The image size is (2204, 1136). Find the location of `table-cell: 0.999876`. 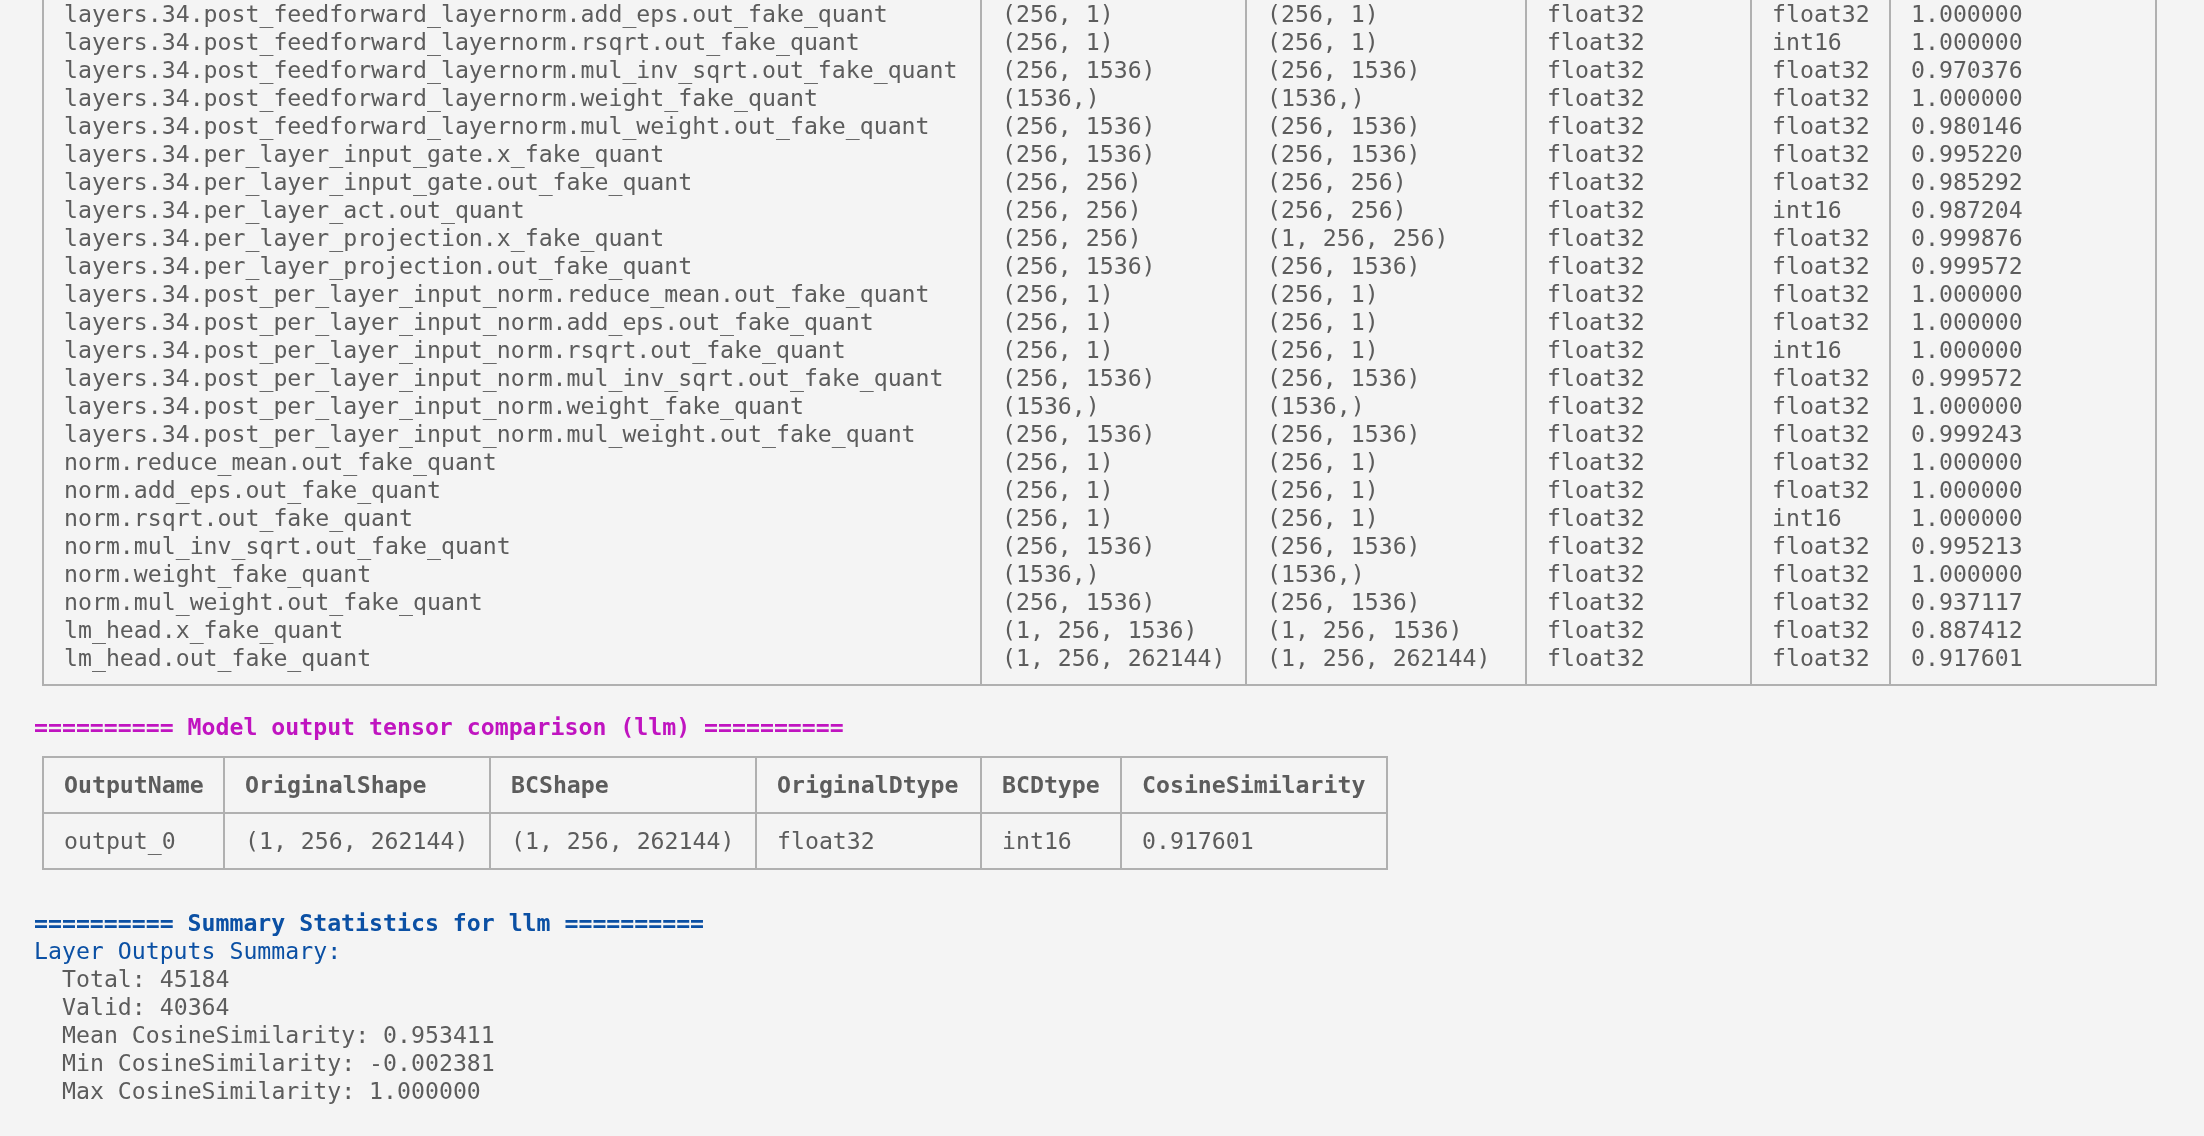

table-cell: 0.999876 is located at coordinates (2023, 238).